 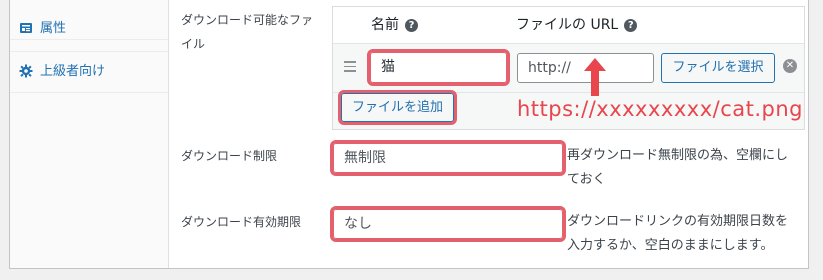 I want to click on choose-file-button: ファイルを選択, so click(x=718, y=68).